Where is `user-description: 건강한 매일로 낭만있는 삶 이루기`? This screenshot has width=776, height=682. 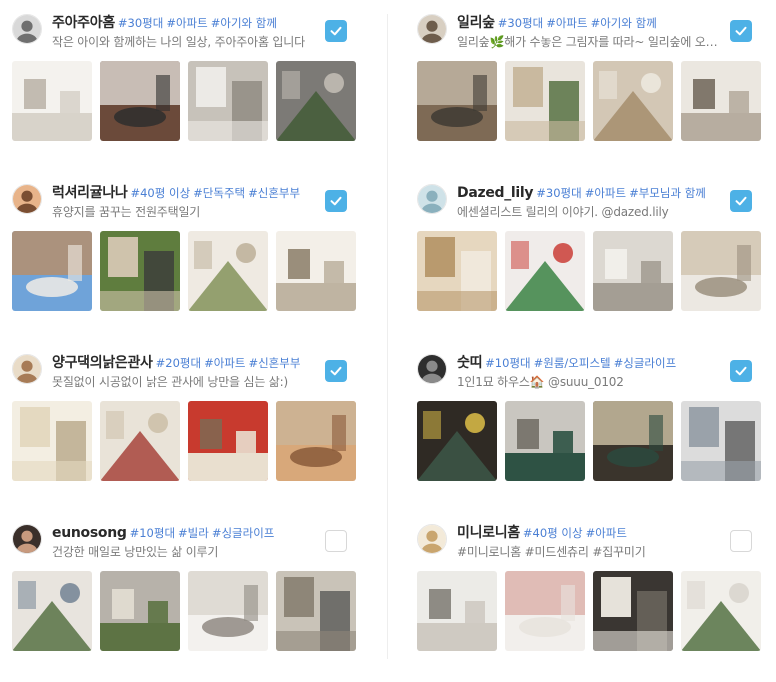
user-description: 건강한 매일로 낭만있는 삶 이루기 is located at coordinates (135, 552).